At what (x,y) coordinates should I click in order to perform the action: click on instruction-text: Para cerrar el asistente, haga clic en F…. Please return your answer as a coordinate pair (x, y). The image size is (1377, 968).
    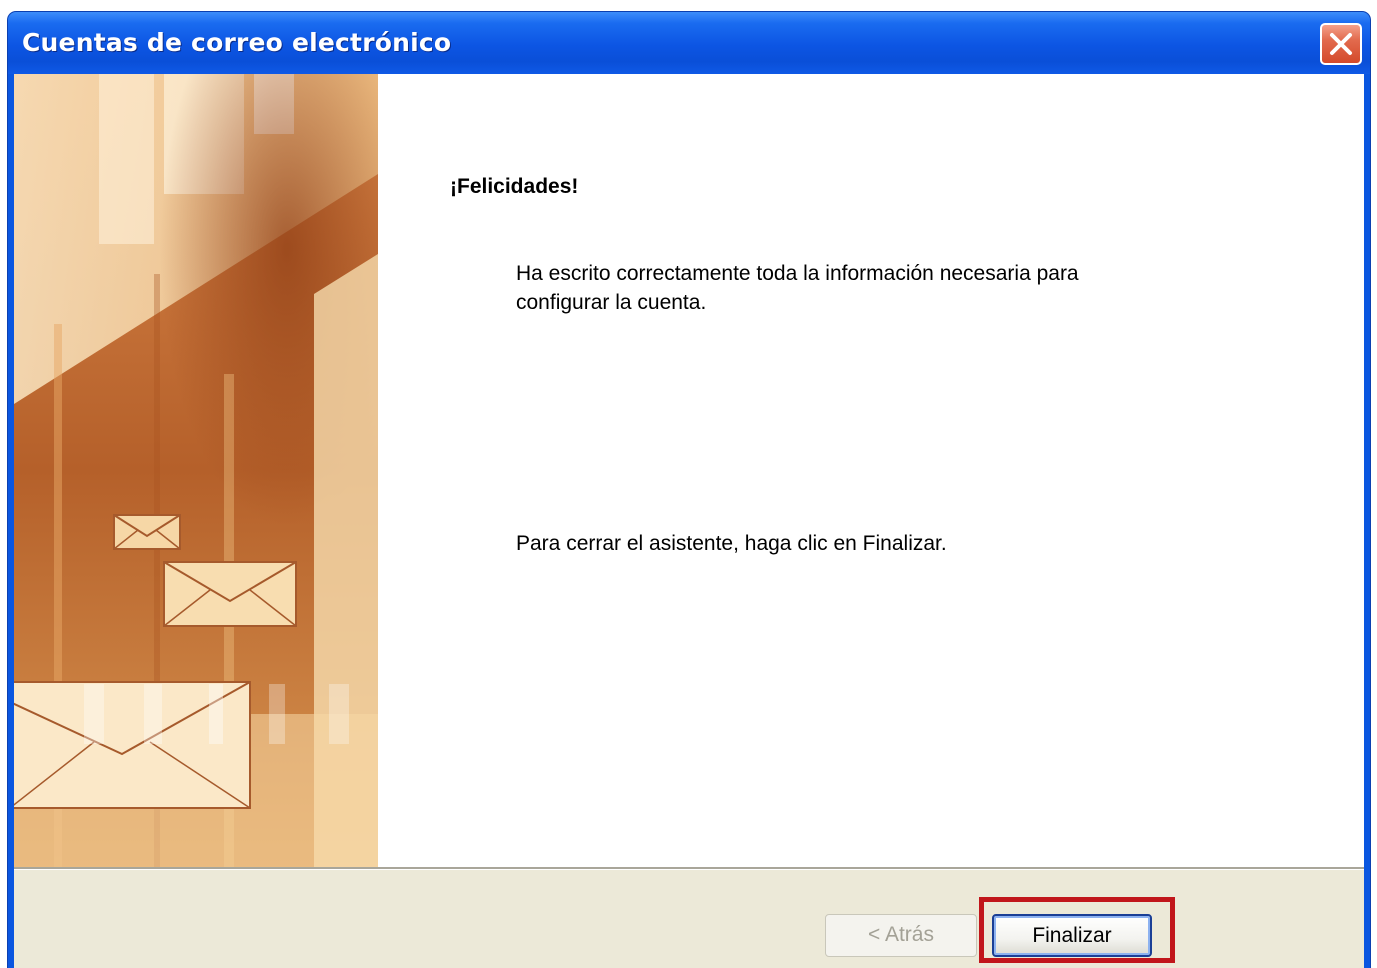
    Looking at the image, I should click on (731, 543).